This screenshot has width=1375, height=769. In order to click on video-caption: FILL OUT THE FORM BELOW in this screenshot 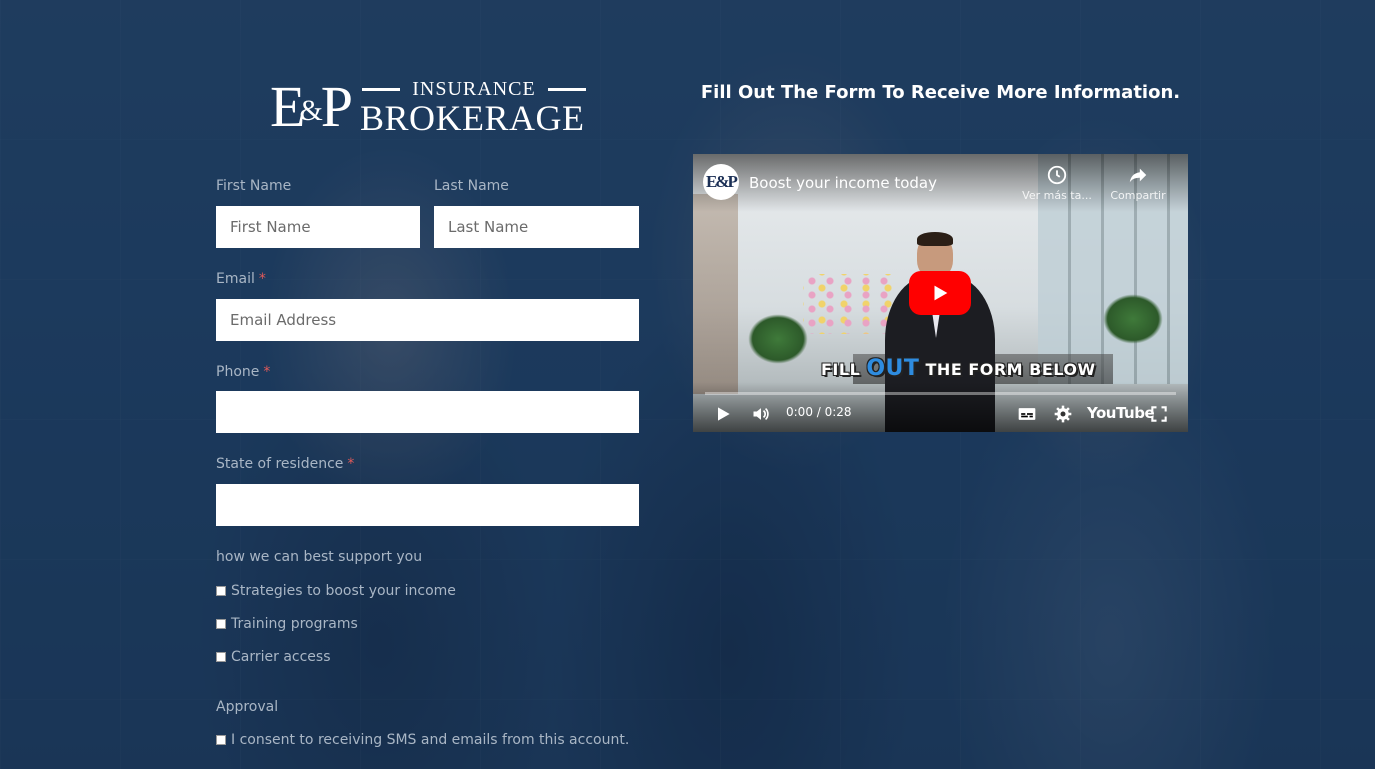, I will do `click(958, 368)`.